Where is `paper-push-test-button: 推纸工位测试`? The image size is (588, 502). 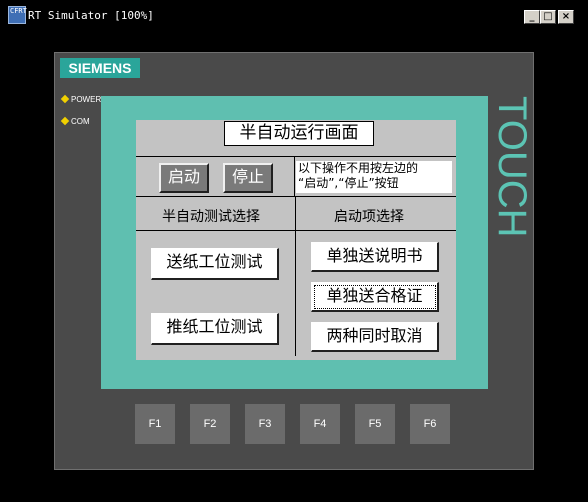 paper-push-test-button: 推纸工位测试 is located at coordinates (215, 329).